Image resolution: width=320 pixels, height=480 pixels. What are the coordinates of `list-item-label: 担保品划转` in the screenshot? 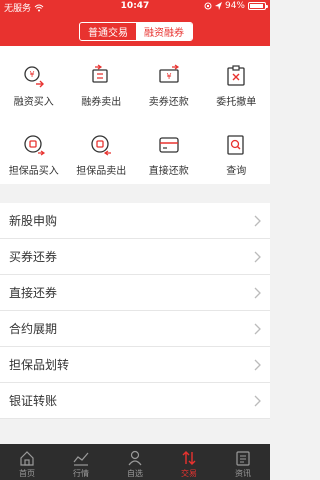 It's located at (39, 365).